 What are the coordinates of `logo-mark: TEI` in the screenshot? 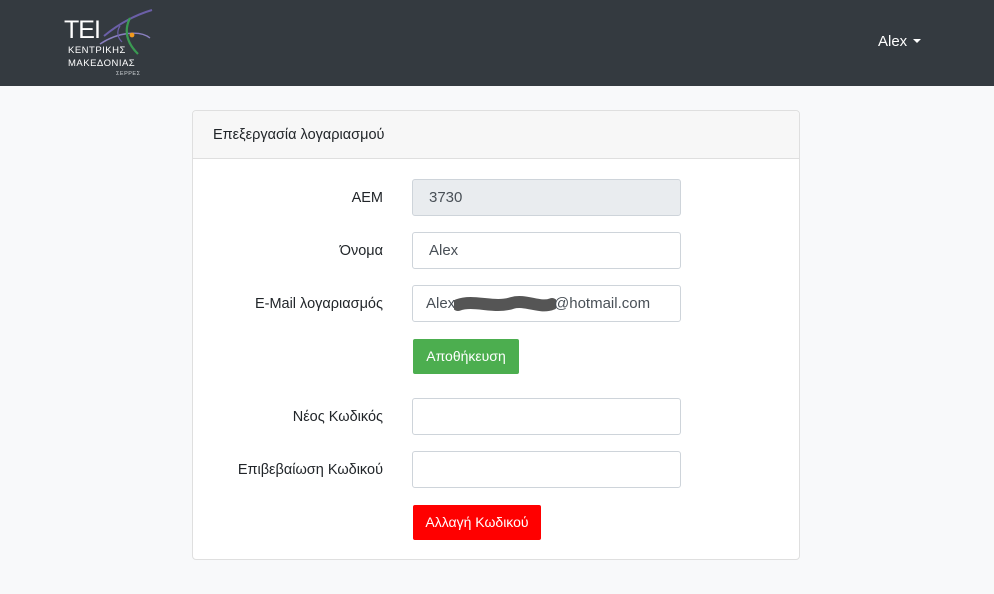 It's located at (82, 30).